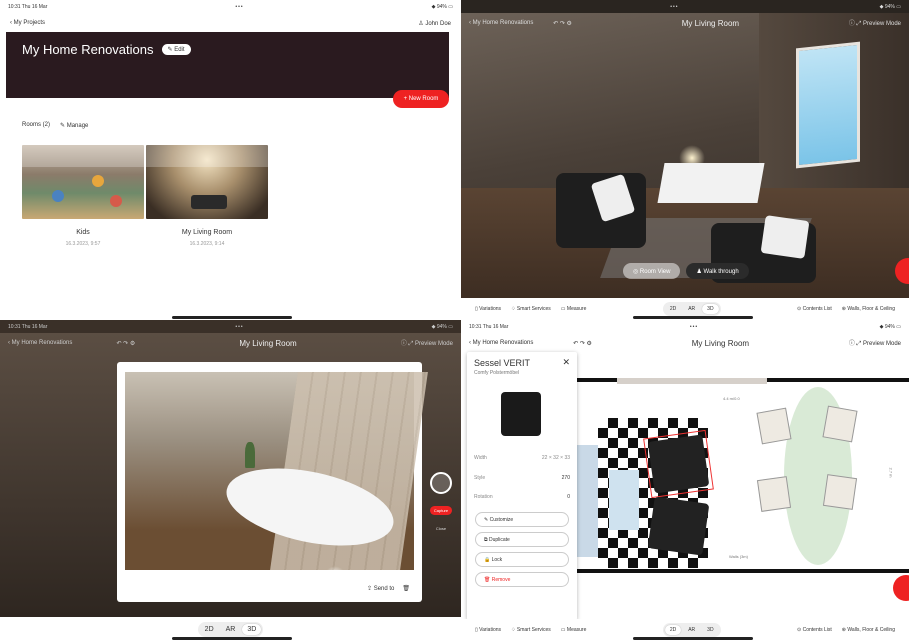 The height and width of the screenshot is (641, 909). Describe the element at coordinates (522, 539) in the screenshot. I see `duplicate-button: ⧉ Duplicate` at that location.